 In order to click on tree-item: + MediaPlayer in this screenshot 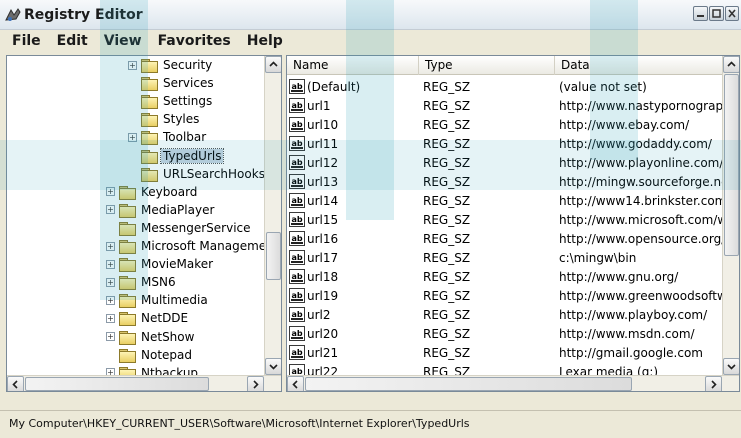, I will do `click(161, 210)`.